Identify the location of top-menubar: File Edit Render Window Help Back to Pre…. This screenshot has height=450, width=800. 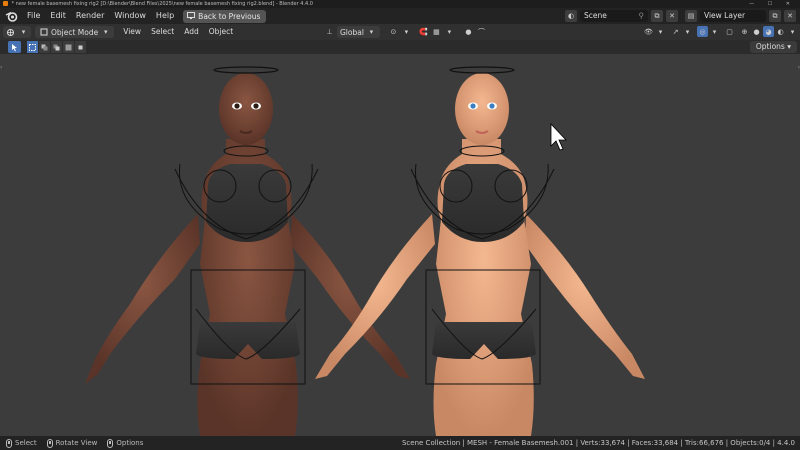
(400, 16).